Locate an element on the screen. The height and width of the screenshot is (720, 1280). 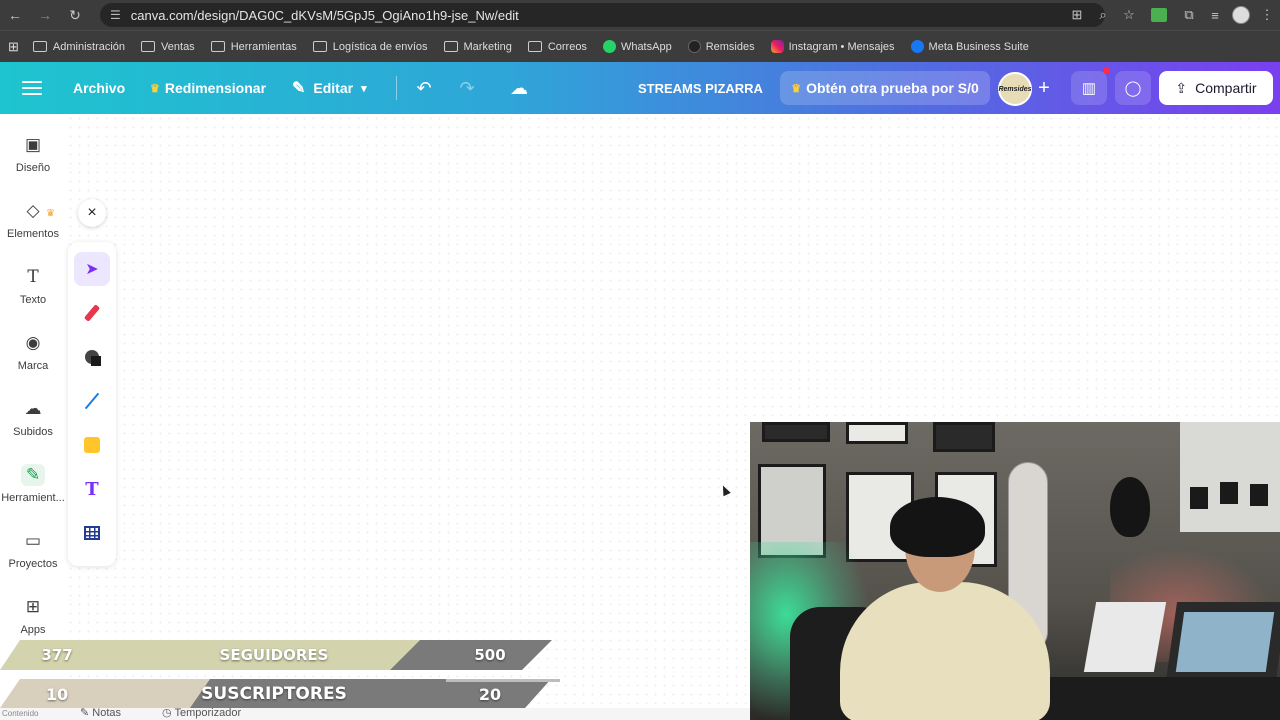
design-title: STREAMS PIZARRA is located at coordinates (700, 88).